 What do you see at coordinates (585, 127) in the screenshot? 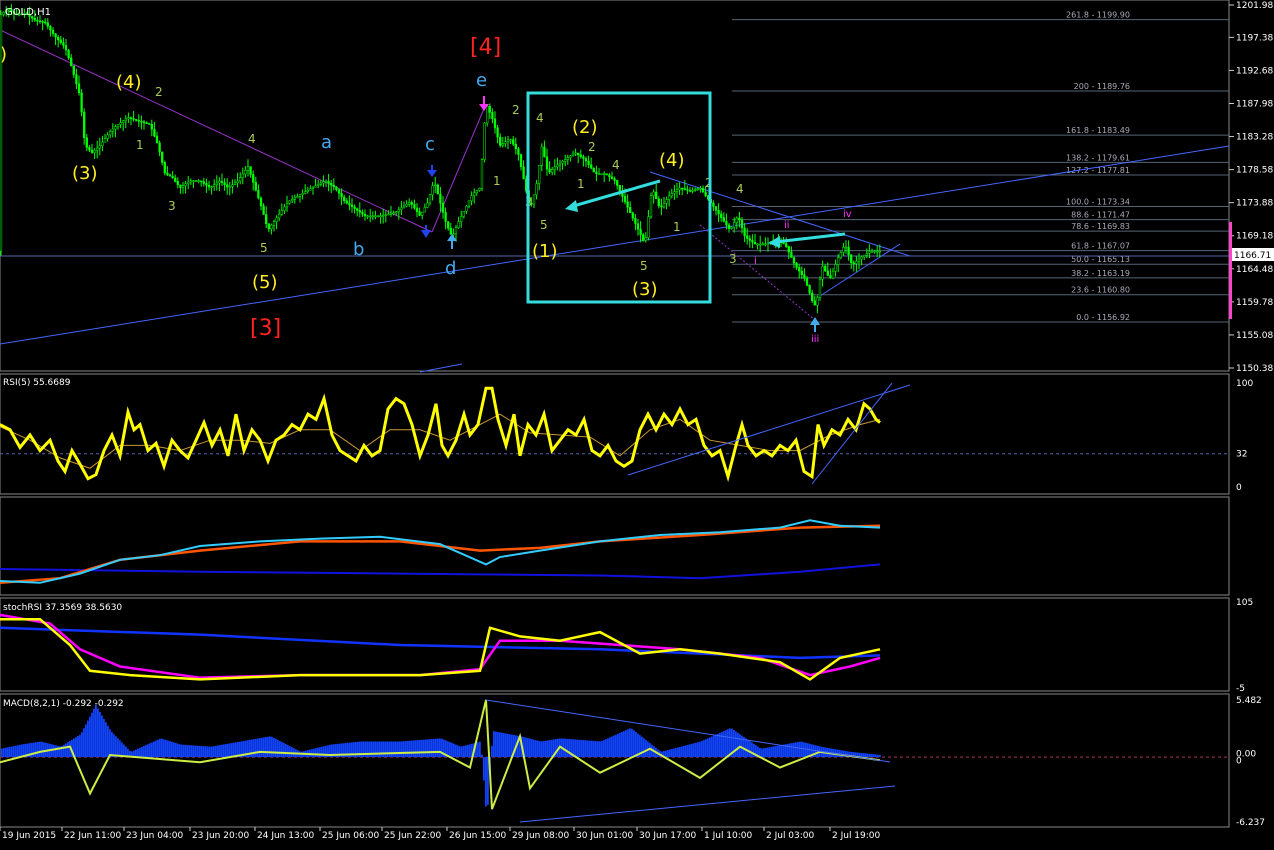
I see `wave-label-2b: (2)` at bounding box center [585, 127].